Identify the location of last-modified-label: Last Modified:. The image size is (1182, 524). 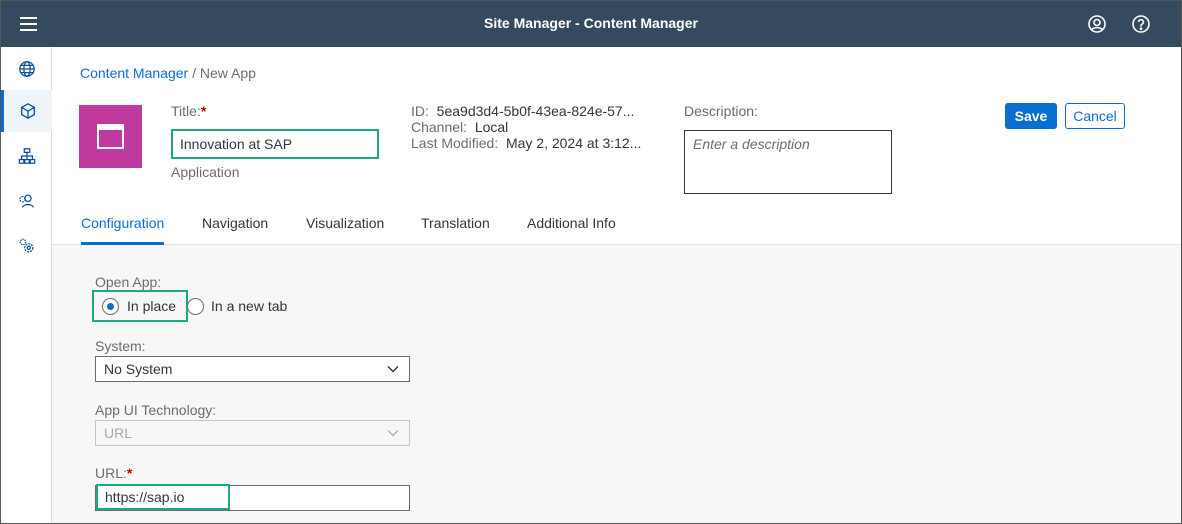
(455, 143).